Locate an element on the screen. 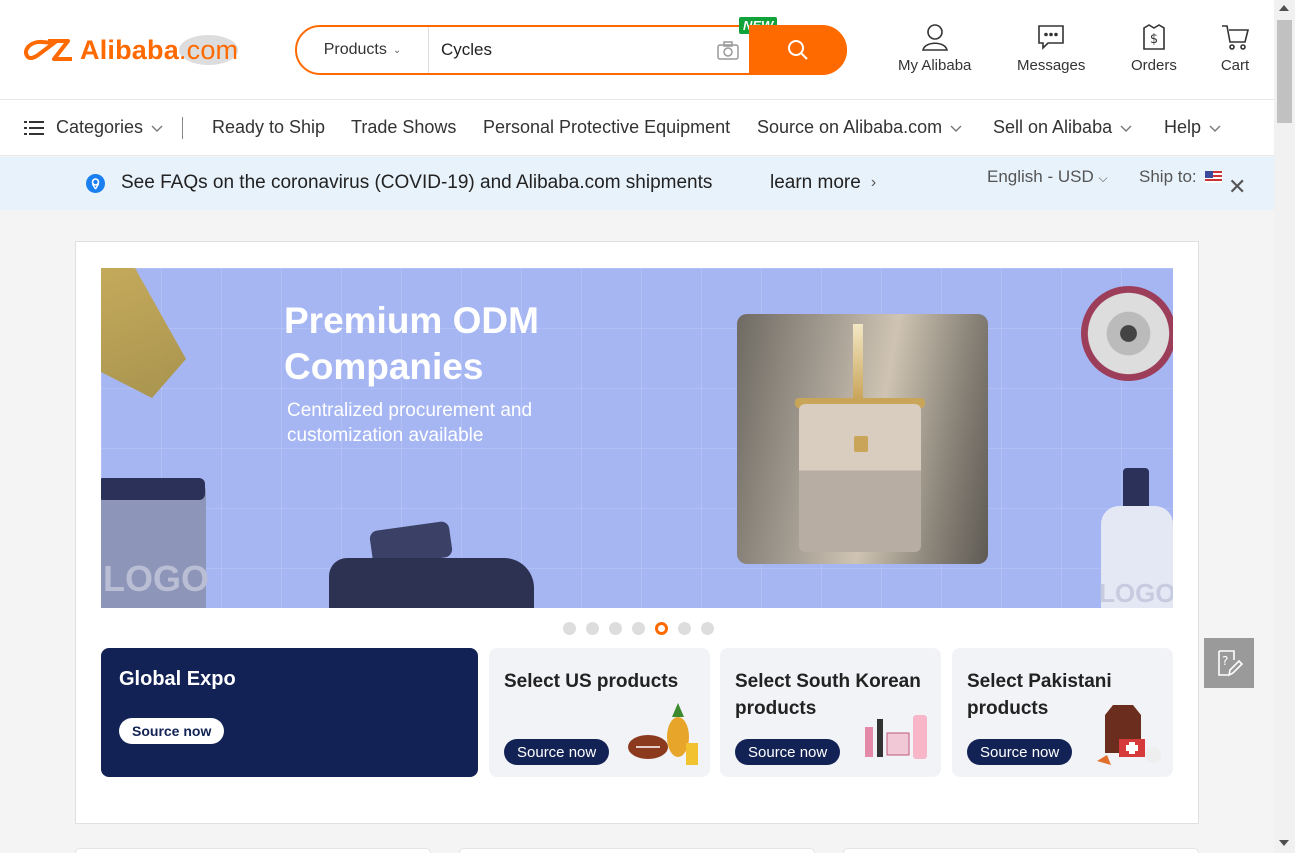 The image size is (1295, 853). cart-icon is located at coordinates (1236, 37).